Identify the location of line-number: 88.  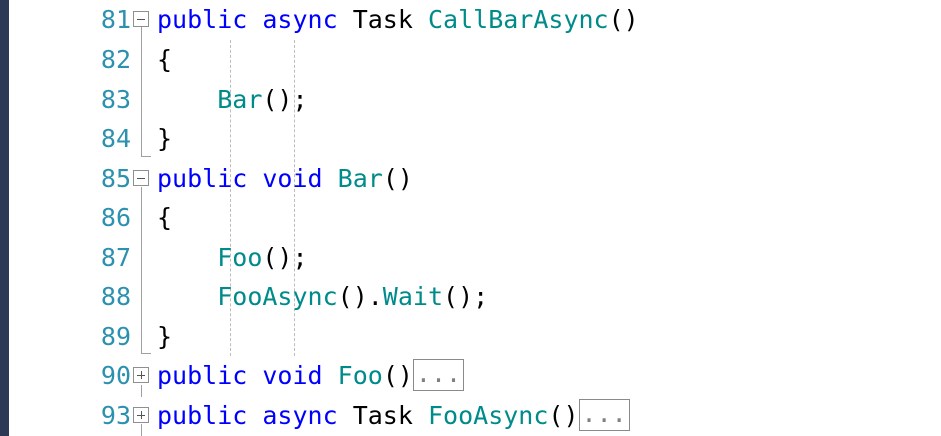
(115, 296).